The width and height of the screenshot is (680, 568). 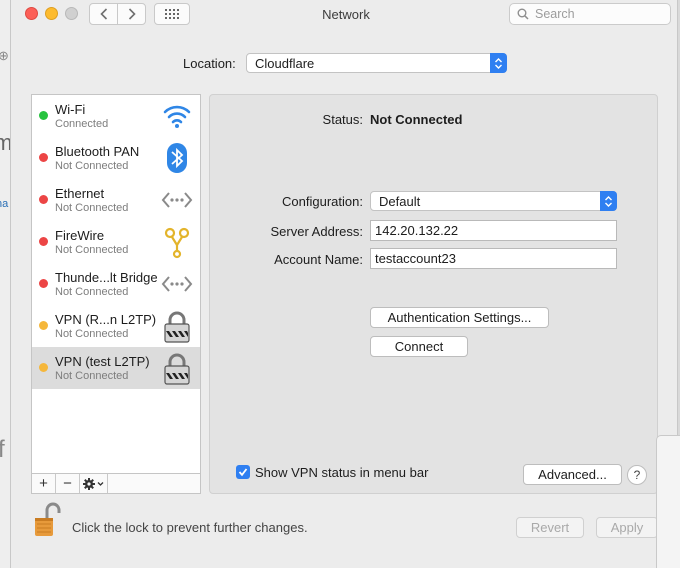 I want to click on title-bar: Network Search, so click(x=344, y=19).